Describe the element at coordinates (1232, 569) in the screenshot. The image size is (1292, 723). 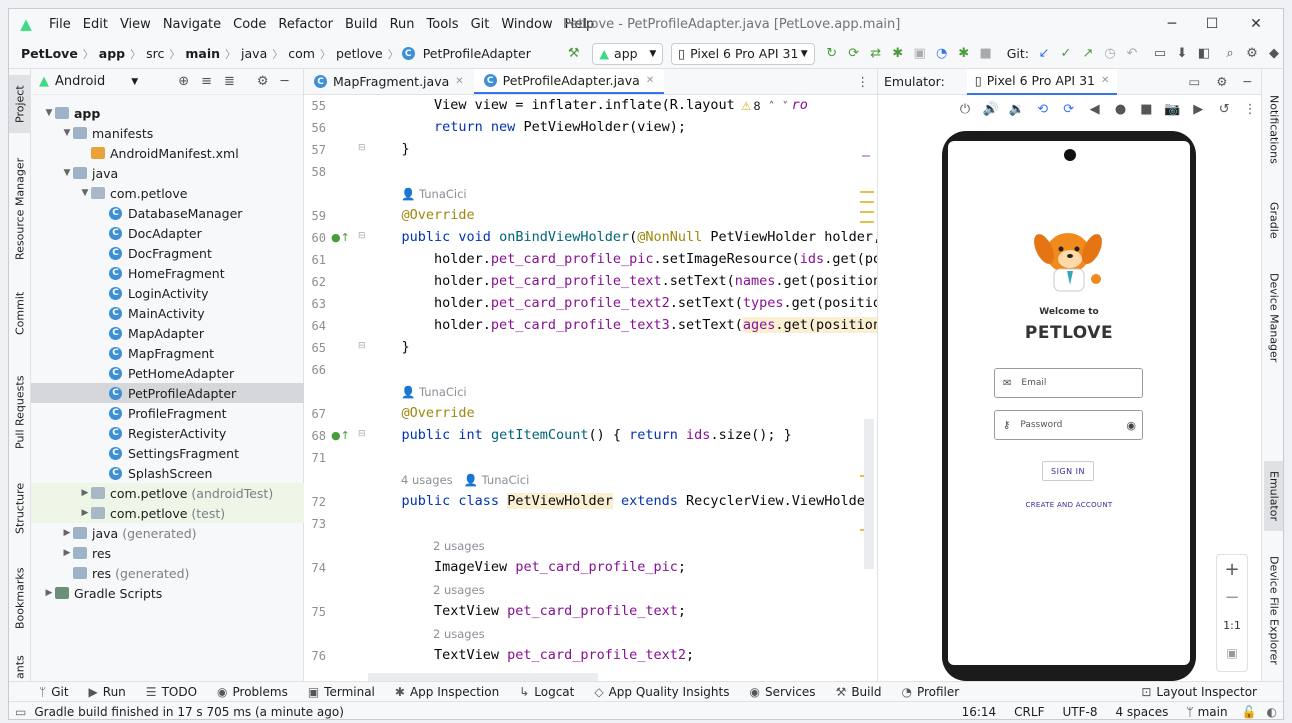
I see `zoom-in-icon: +` at that location.